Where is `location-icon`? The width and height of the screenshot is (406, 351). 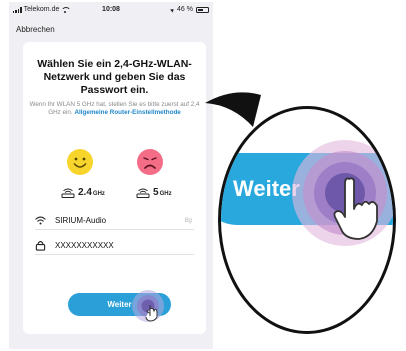
location-icon is located at coordinates (173, 9).